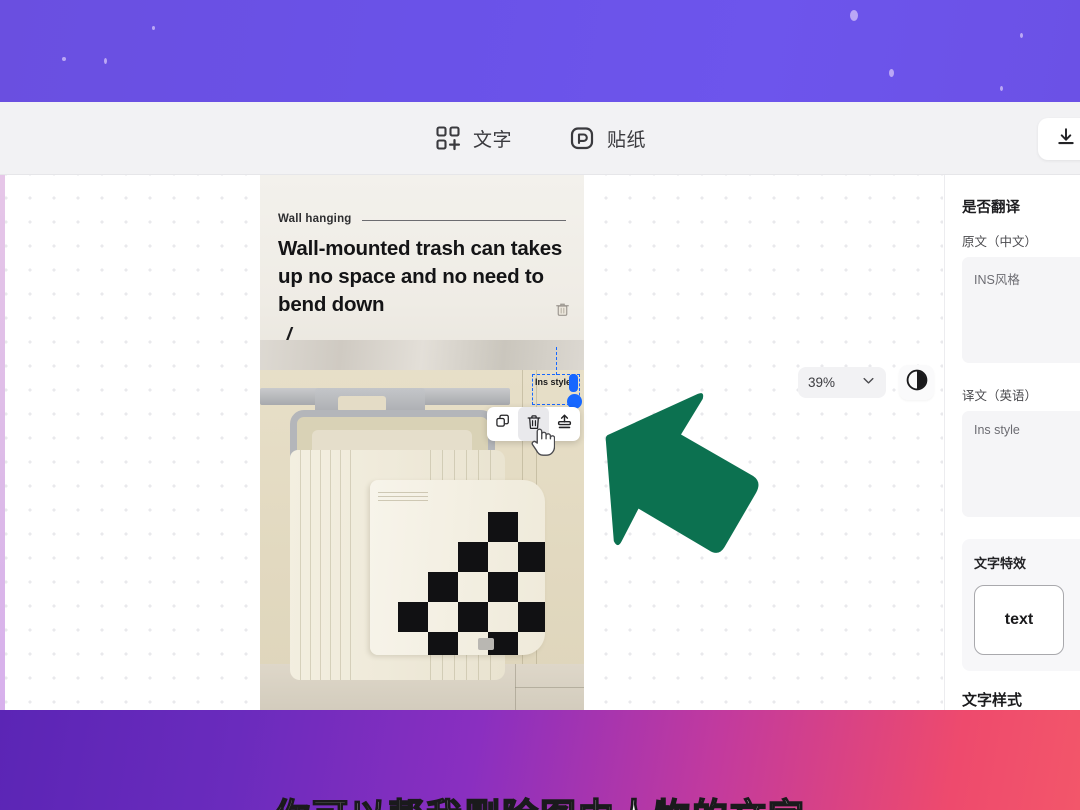 The height and width of the screenshot is (810, 1080). I want to click on text-styles-title: 文字样式, so click(992, 700).